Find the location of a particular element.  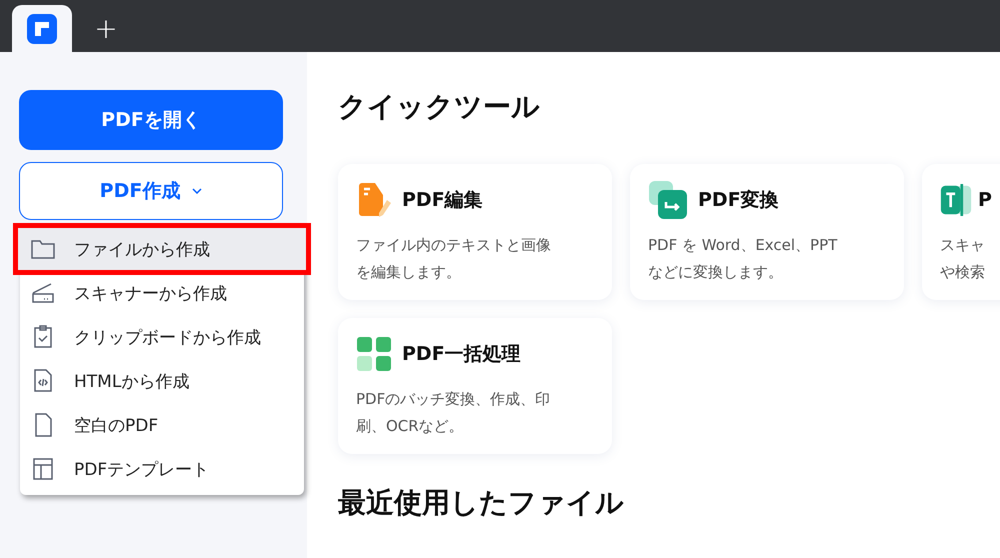

card-title: PDF編集 is located at coordinates (442, 200).